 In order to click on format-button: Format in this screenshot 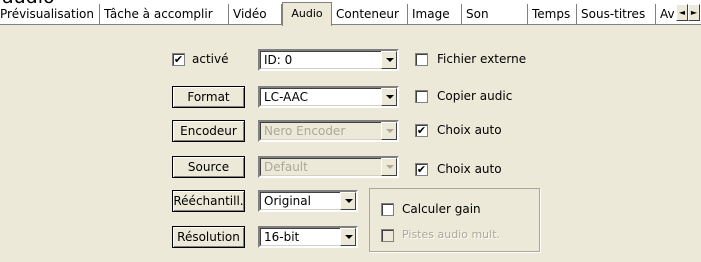, I will do `click(208, 97)`.